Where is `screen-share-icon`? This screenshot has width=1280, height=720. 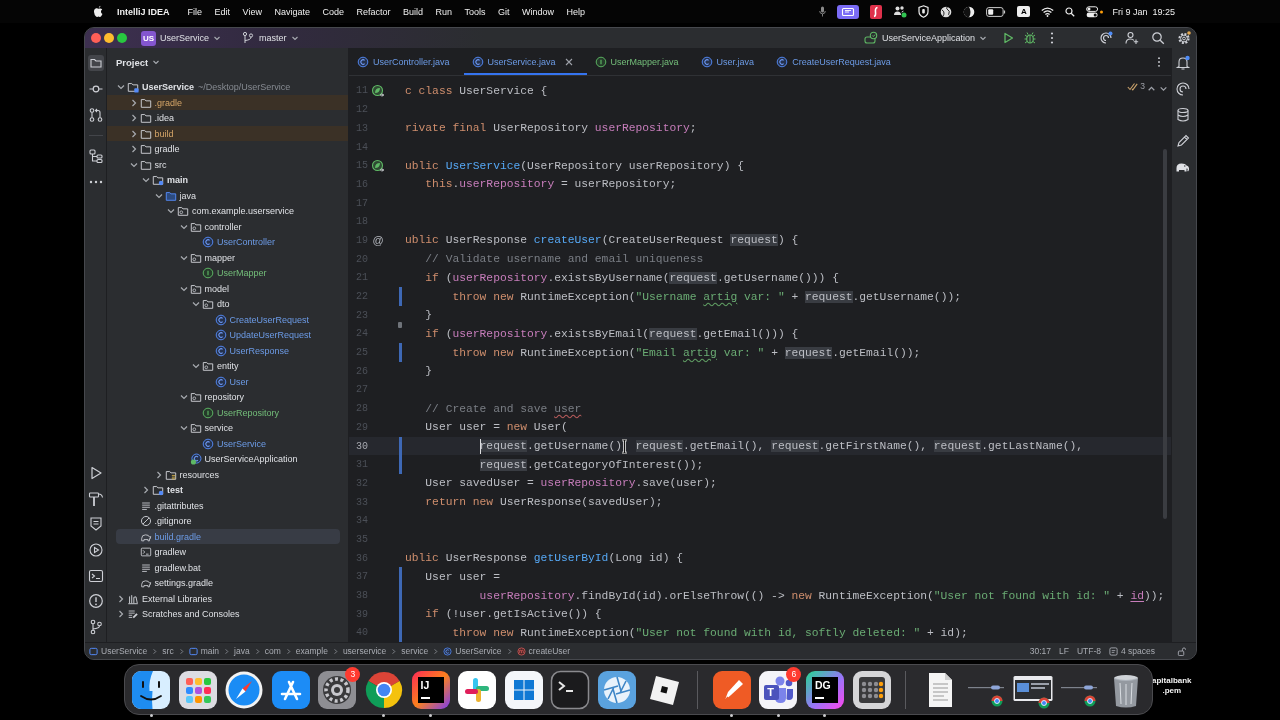 screen-share-icon is located at coordinates (848, 11).